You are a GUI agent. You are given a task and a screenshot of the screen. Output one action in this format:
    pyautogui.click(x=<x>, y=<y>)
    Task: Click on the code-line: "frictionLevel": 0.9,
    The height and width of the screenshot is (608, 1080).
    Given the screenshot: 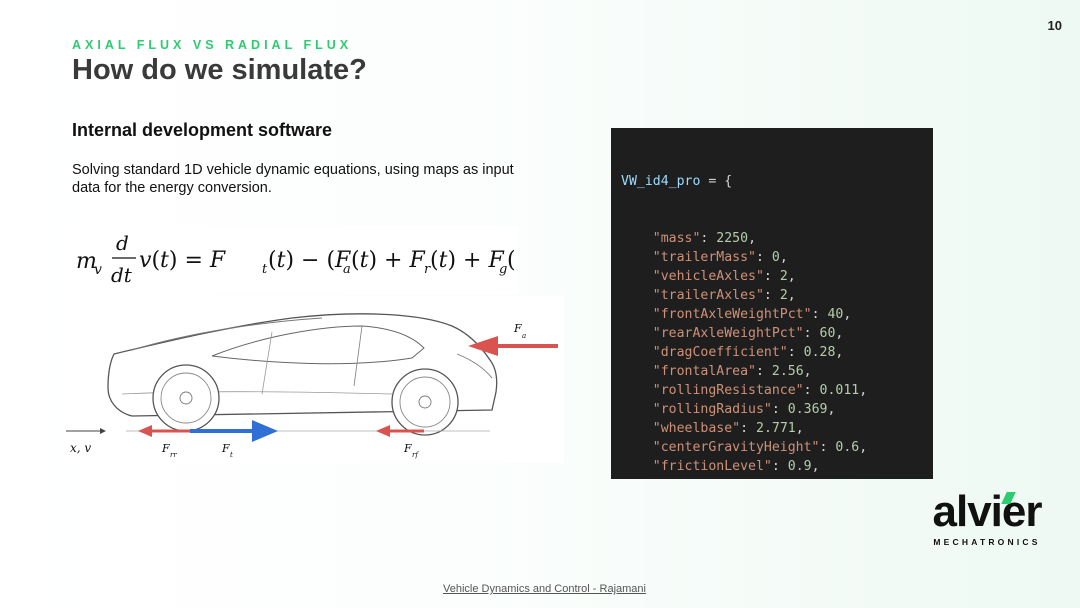 What is the action you would take?
    pyautogui.click(x=777, y=466)
    